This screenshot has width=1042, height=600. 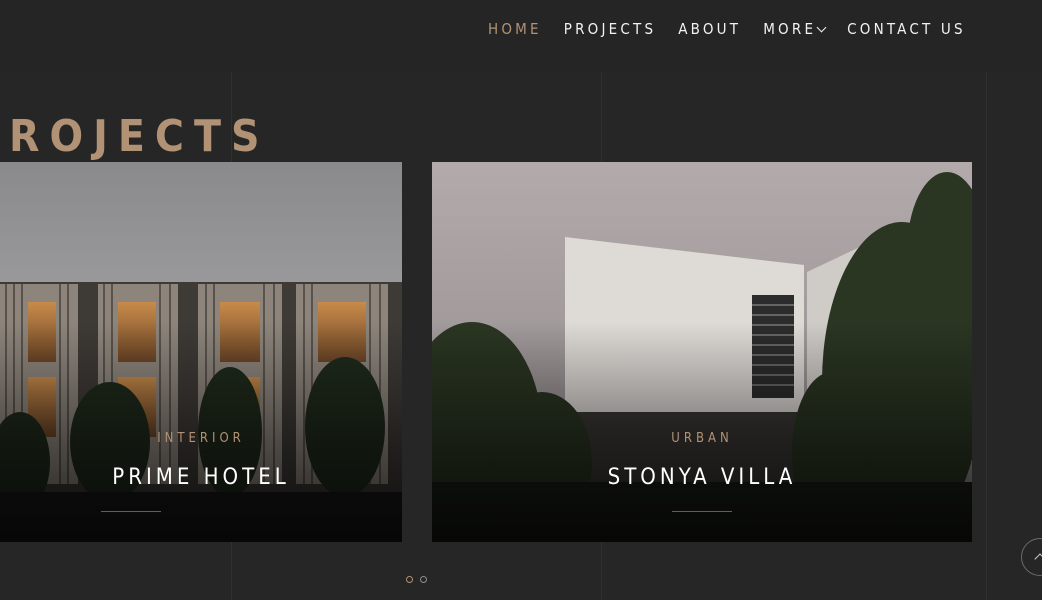 What do you see at coordinates (702, 438) in the screenshot?
I see `project-category: URBAN` at bounding box center [702, 438].